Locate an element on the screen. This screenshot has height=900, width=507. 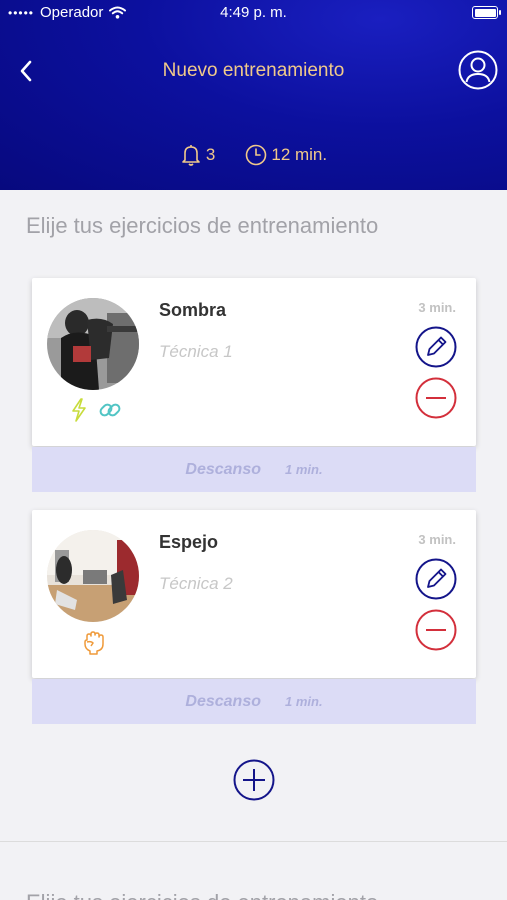
lightning-icon is located at coordinates (79, 410).